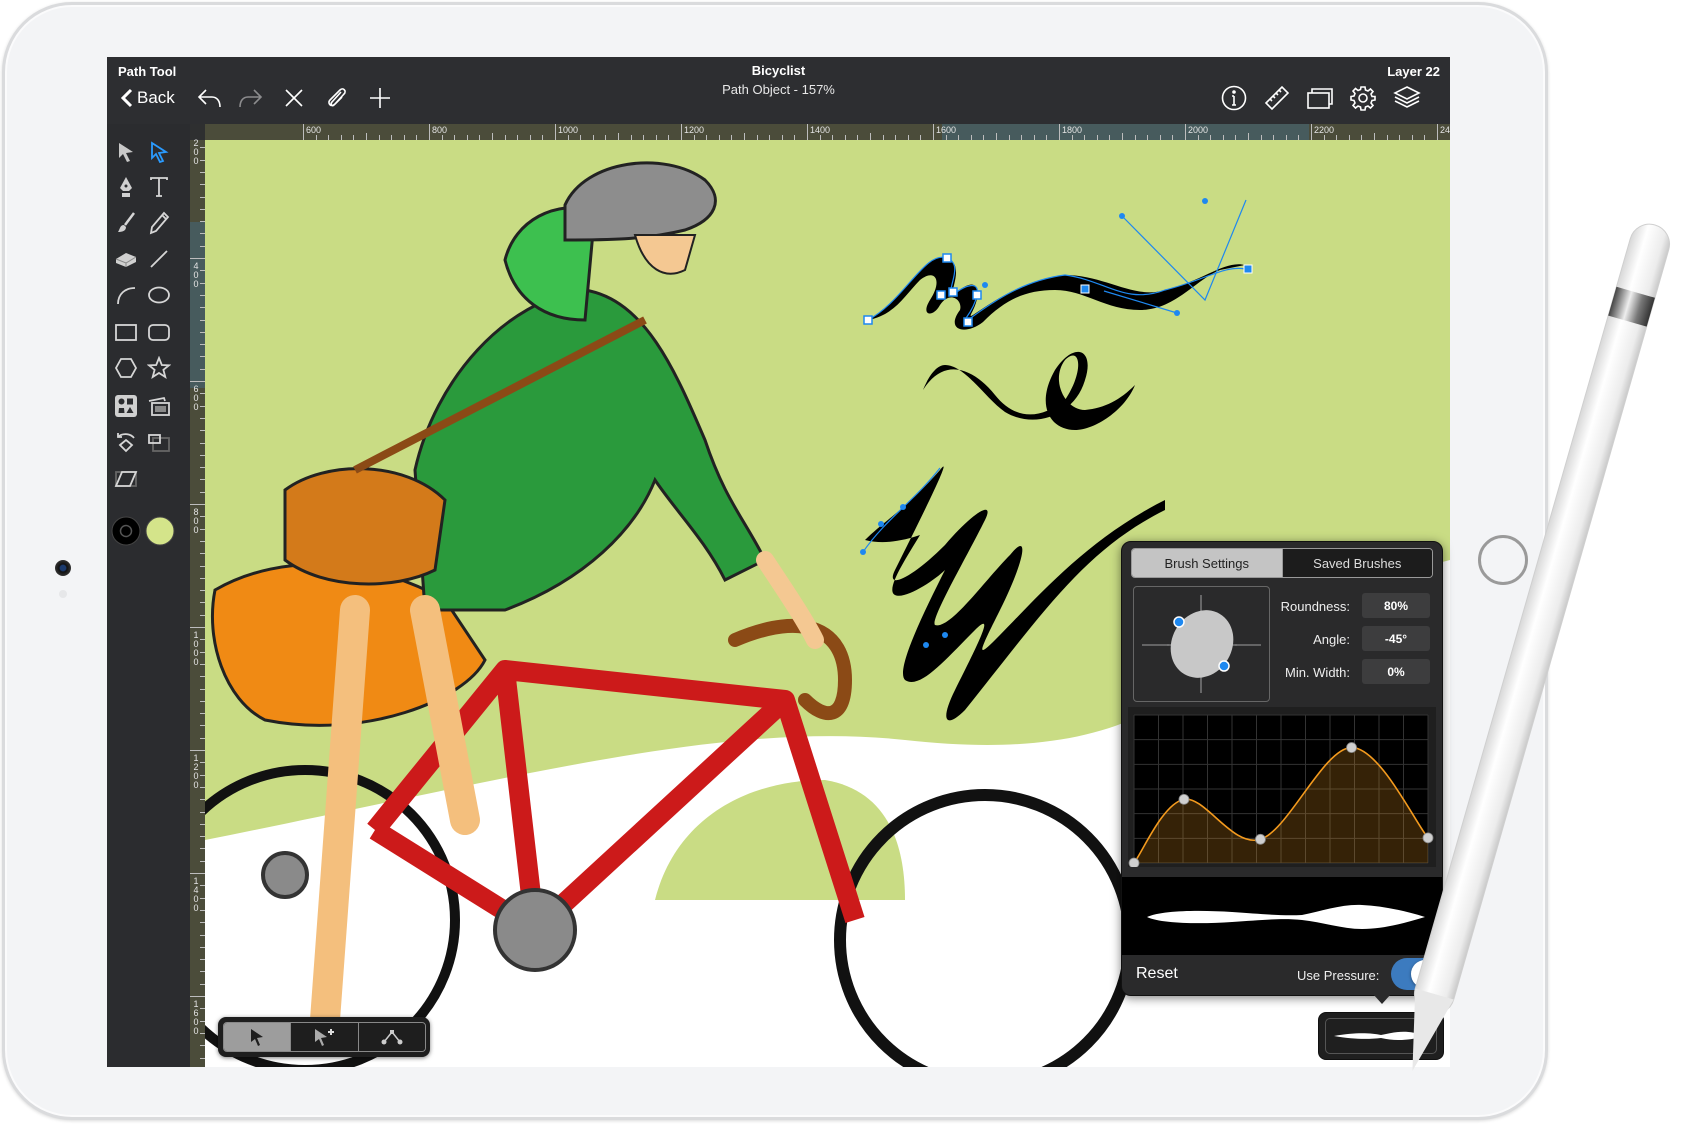 Image resolution: width=1684 pixels, height=1124 pixels. I want to click on stroke-shape, so click(1029, 390).